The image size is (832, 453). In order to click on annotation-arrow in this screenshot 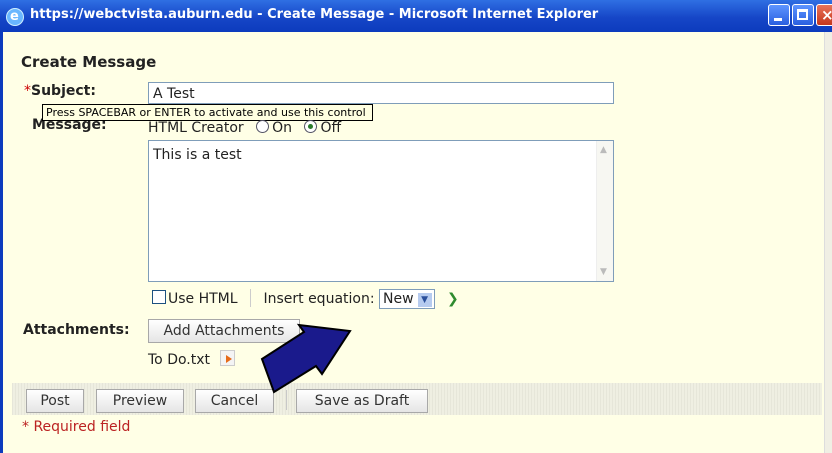, I will do `click(306, 358)`.